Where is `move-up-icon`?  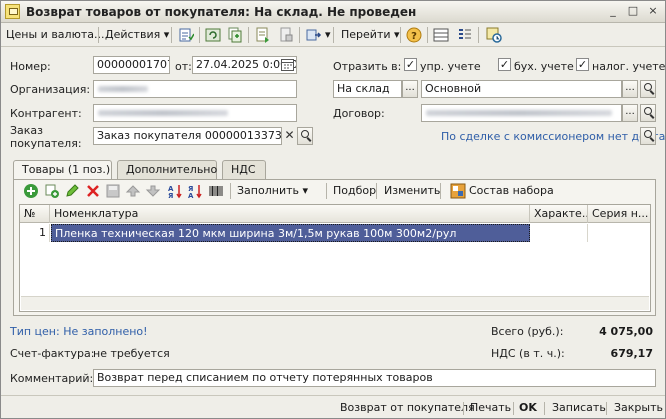
move-up-icon is located at coordinates (133, 191).